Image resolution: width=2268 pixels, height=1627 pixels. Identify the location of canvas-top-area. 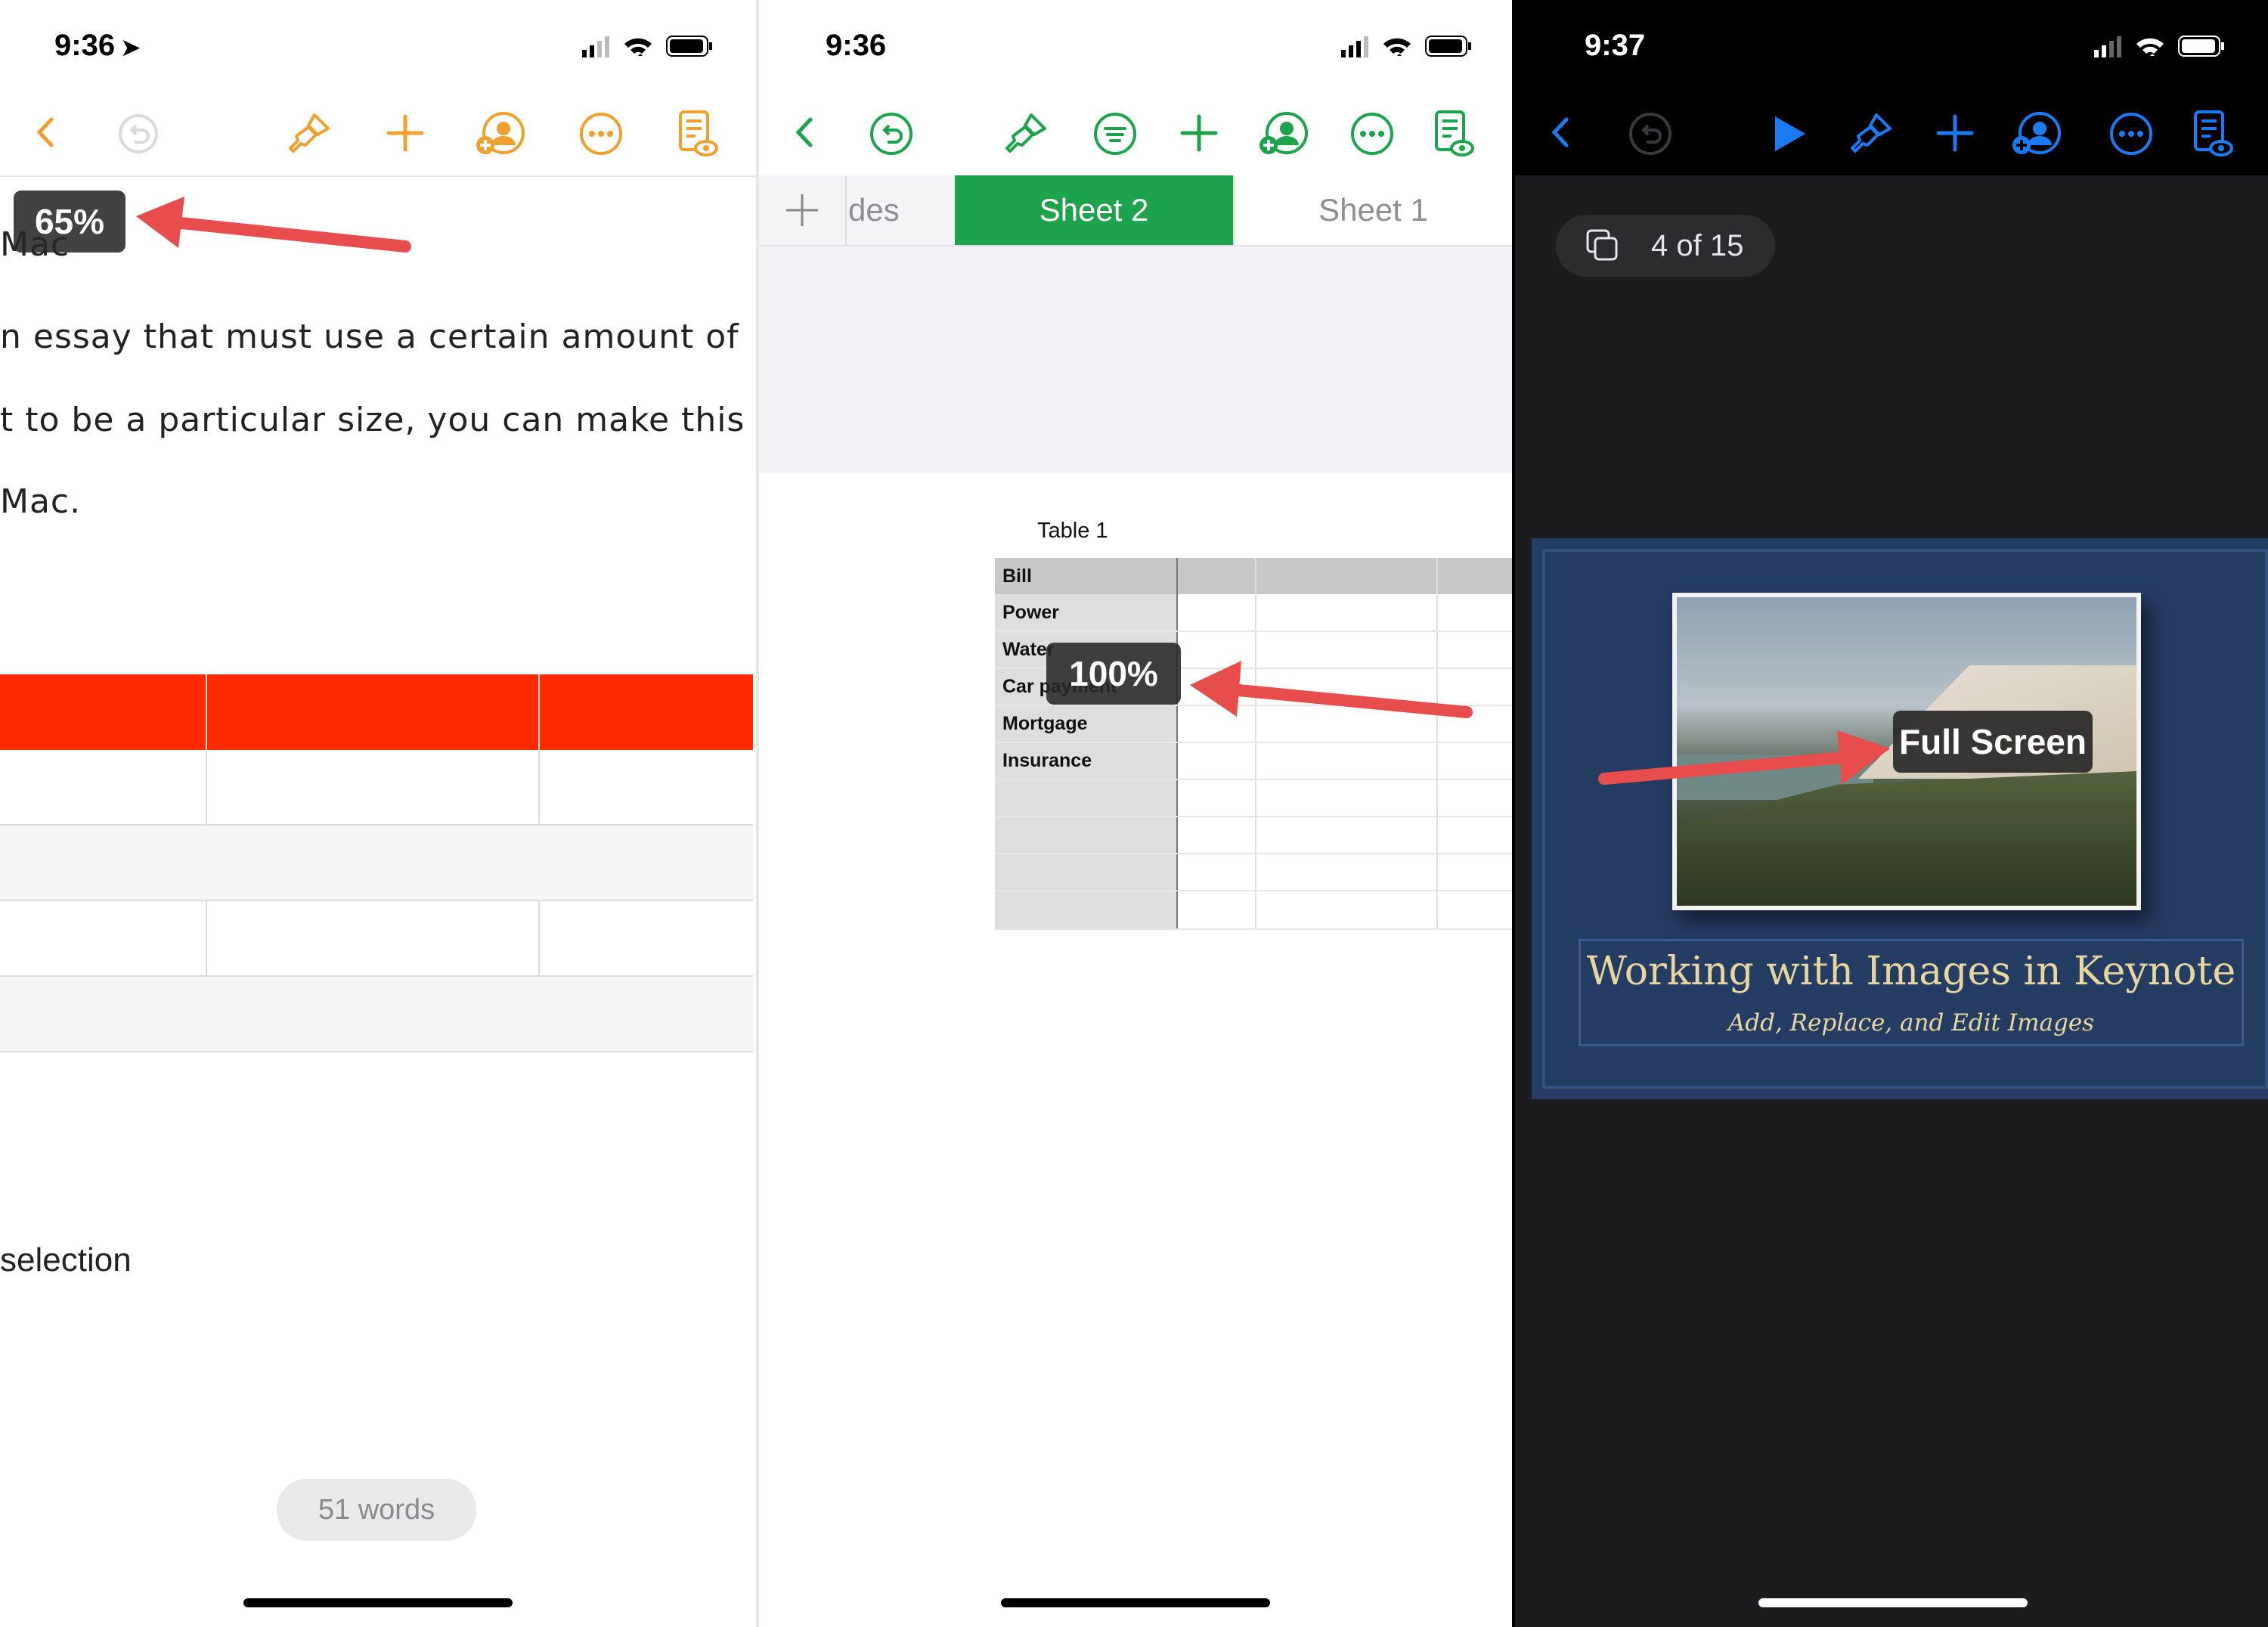
(1135, 359).